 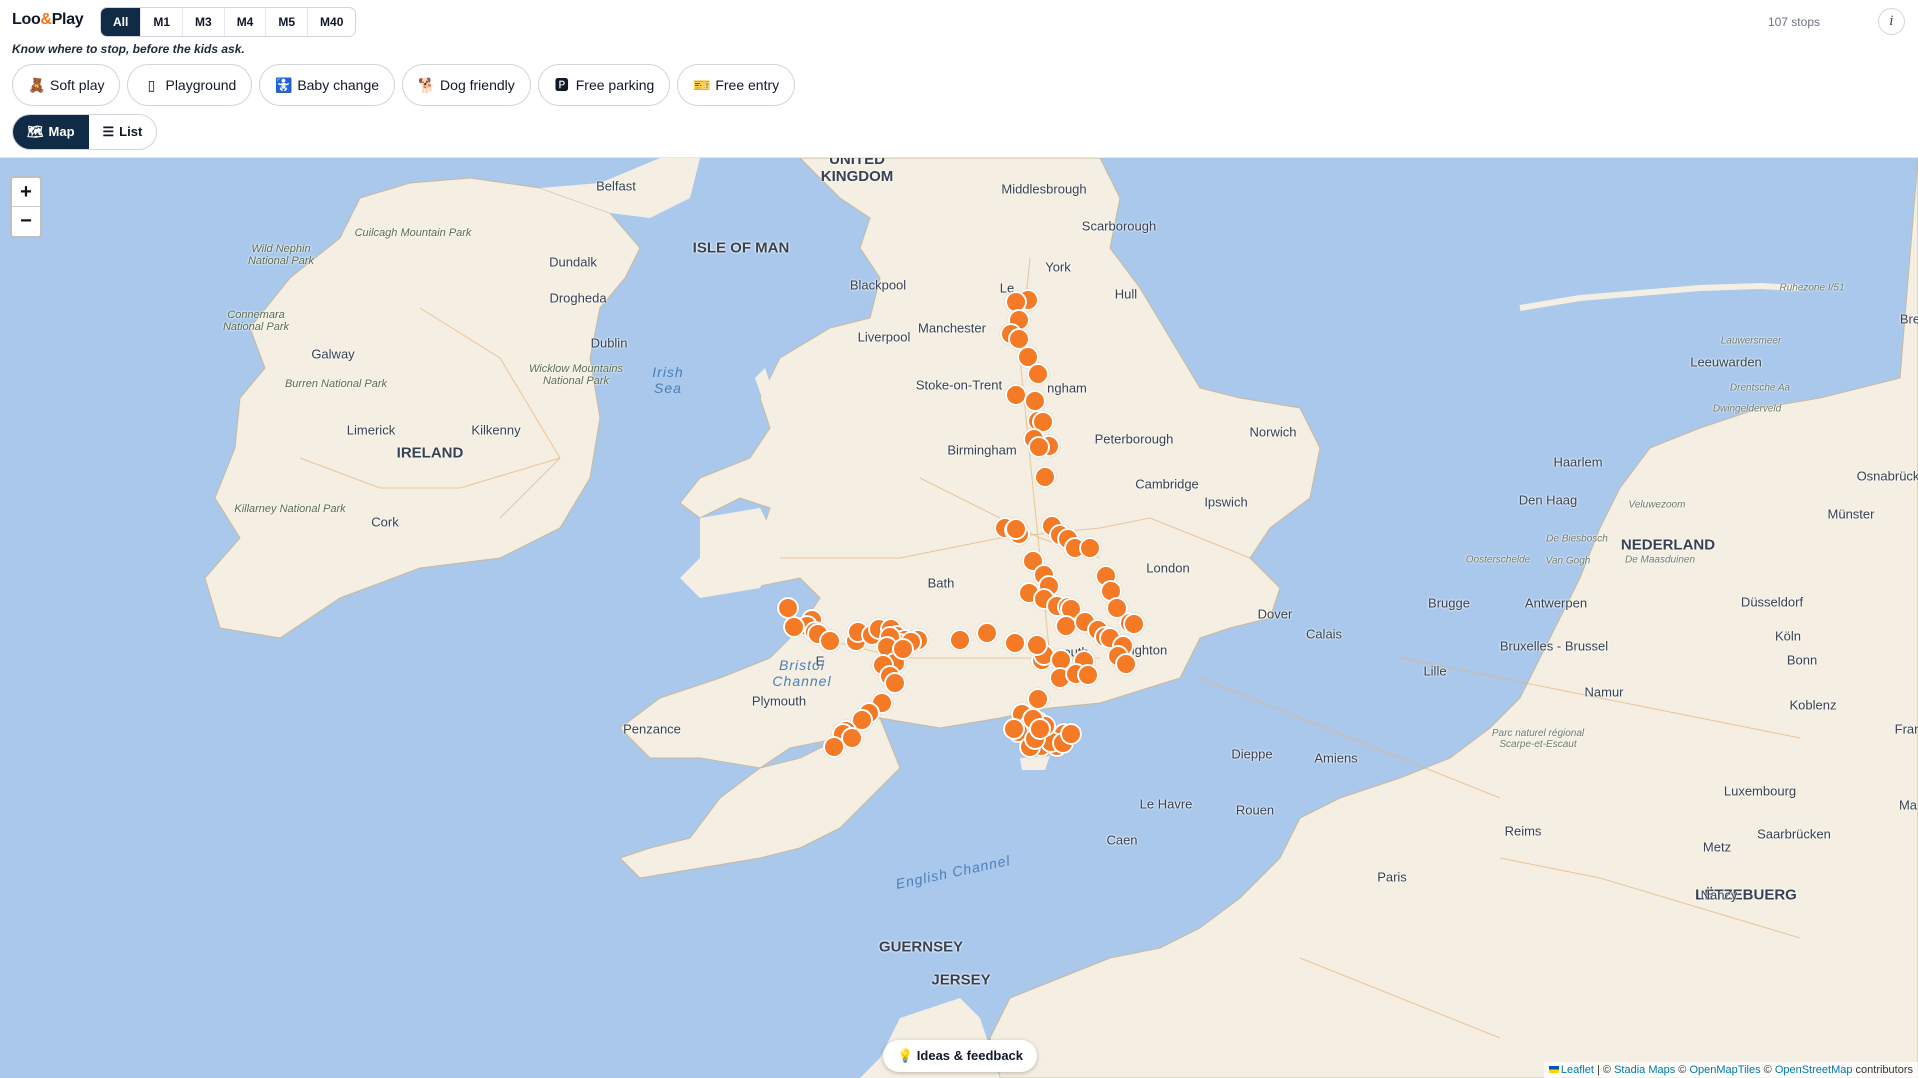 What do you see at coordinates (1577, 1070) in the screenshot?
I see `leaflet-link: Leaflet` at bounding box center [1577, 1070].